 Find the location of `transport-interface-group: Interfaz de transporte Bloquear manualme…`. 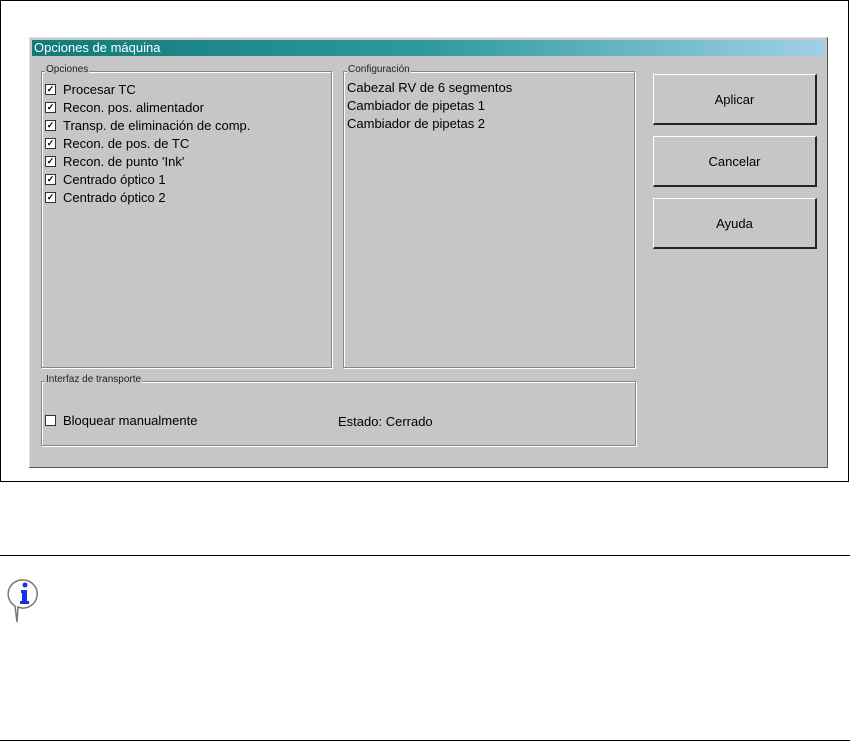

transport-interface-group: Interfaz de transporte Bloquear manualme… is located at coordinates (338, 410).